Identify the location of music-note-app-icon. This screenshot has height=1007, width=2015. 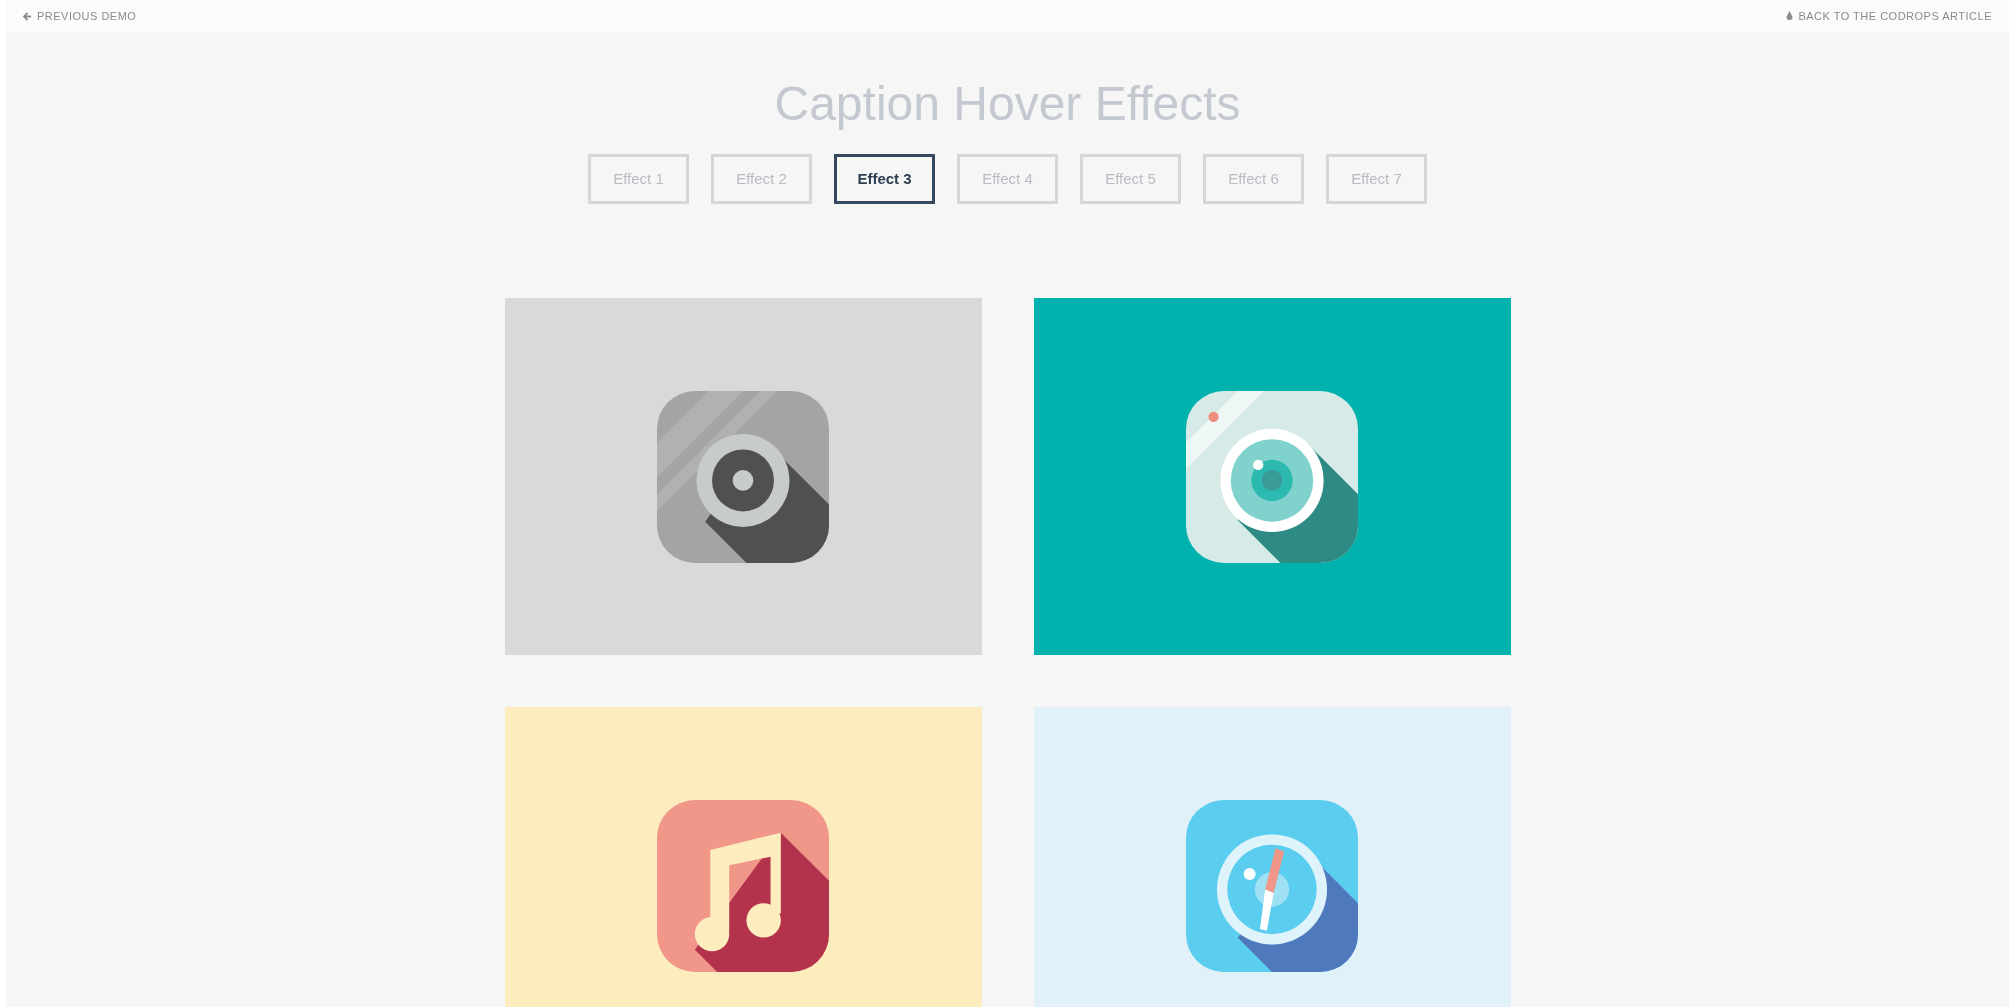
(743, 885).